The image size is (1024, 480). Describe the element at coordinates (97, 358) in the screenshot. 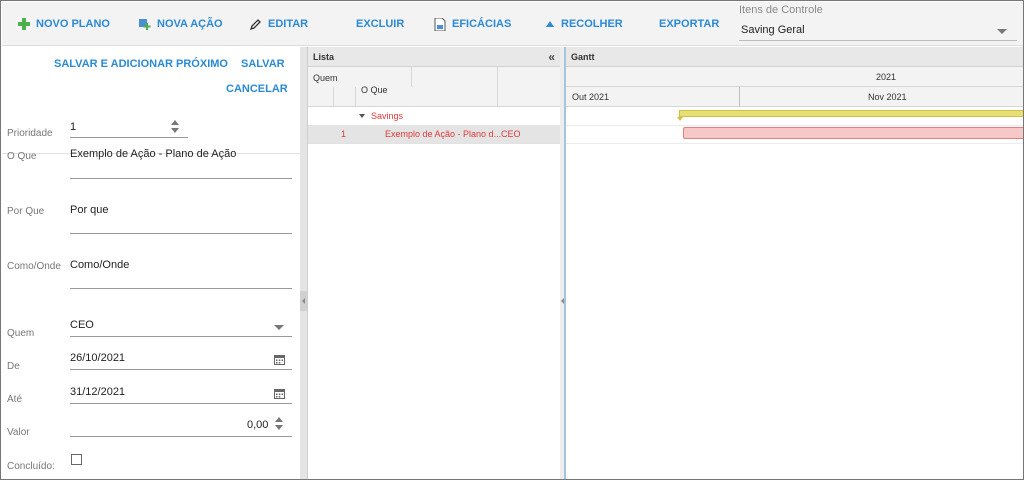

I see `de-date-input: 26/10/2021` at that location.